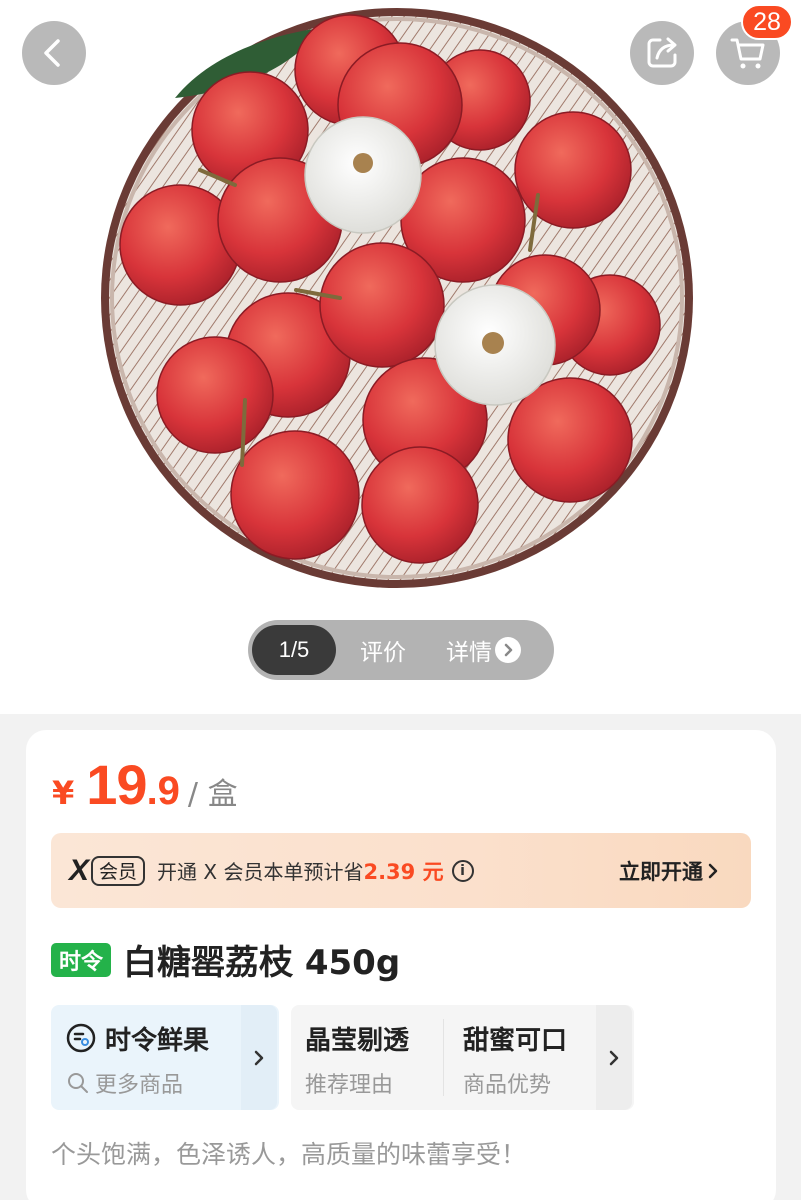 Image resolution: width=801 pixels, height=1200 pixels. What do you see at coordinates (78, 1083) in the screenshot?
I see `search-icon` at bounding box center [78, 1083].